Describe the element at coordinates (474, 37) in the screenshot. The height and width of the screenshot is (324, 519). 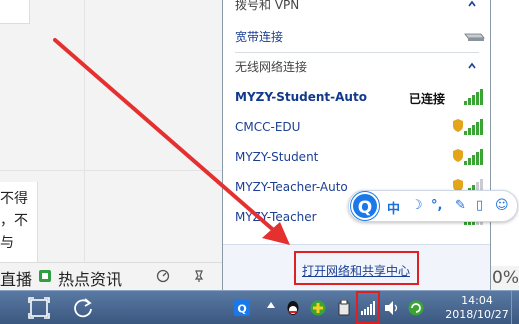
I see `modem-icon` at that location.